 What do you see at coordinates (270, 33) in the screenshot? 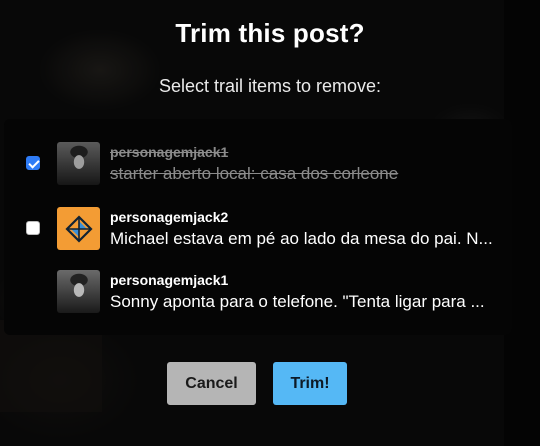
I see `dialog-title: Trim this post?` at bounding box center [270, 33].